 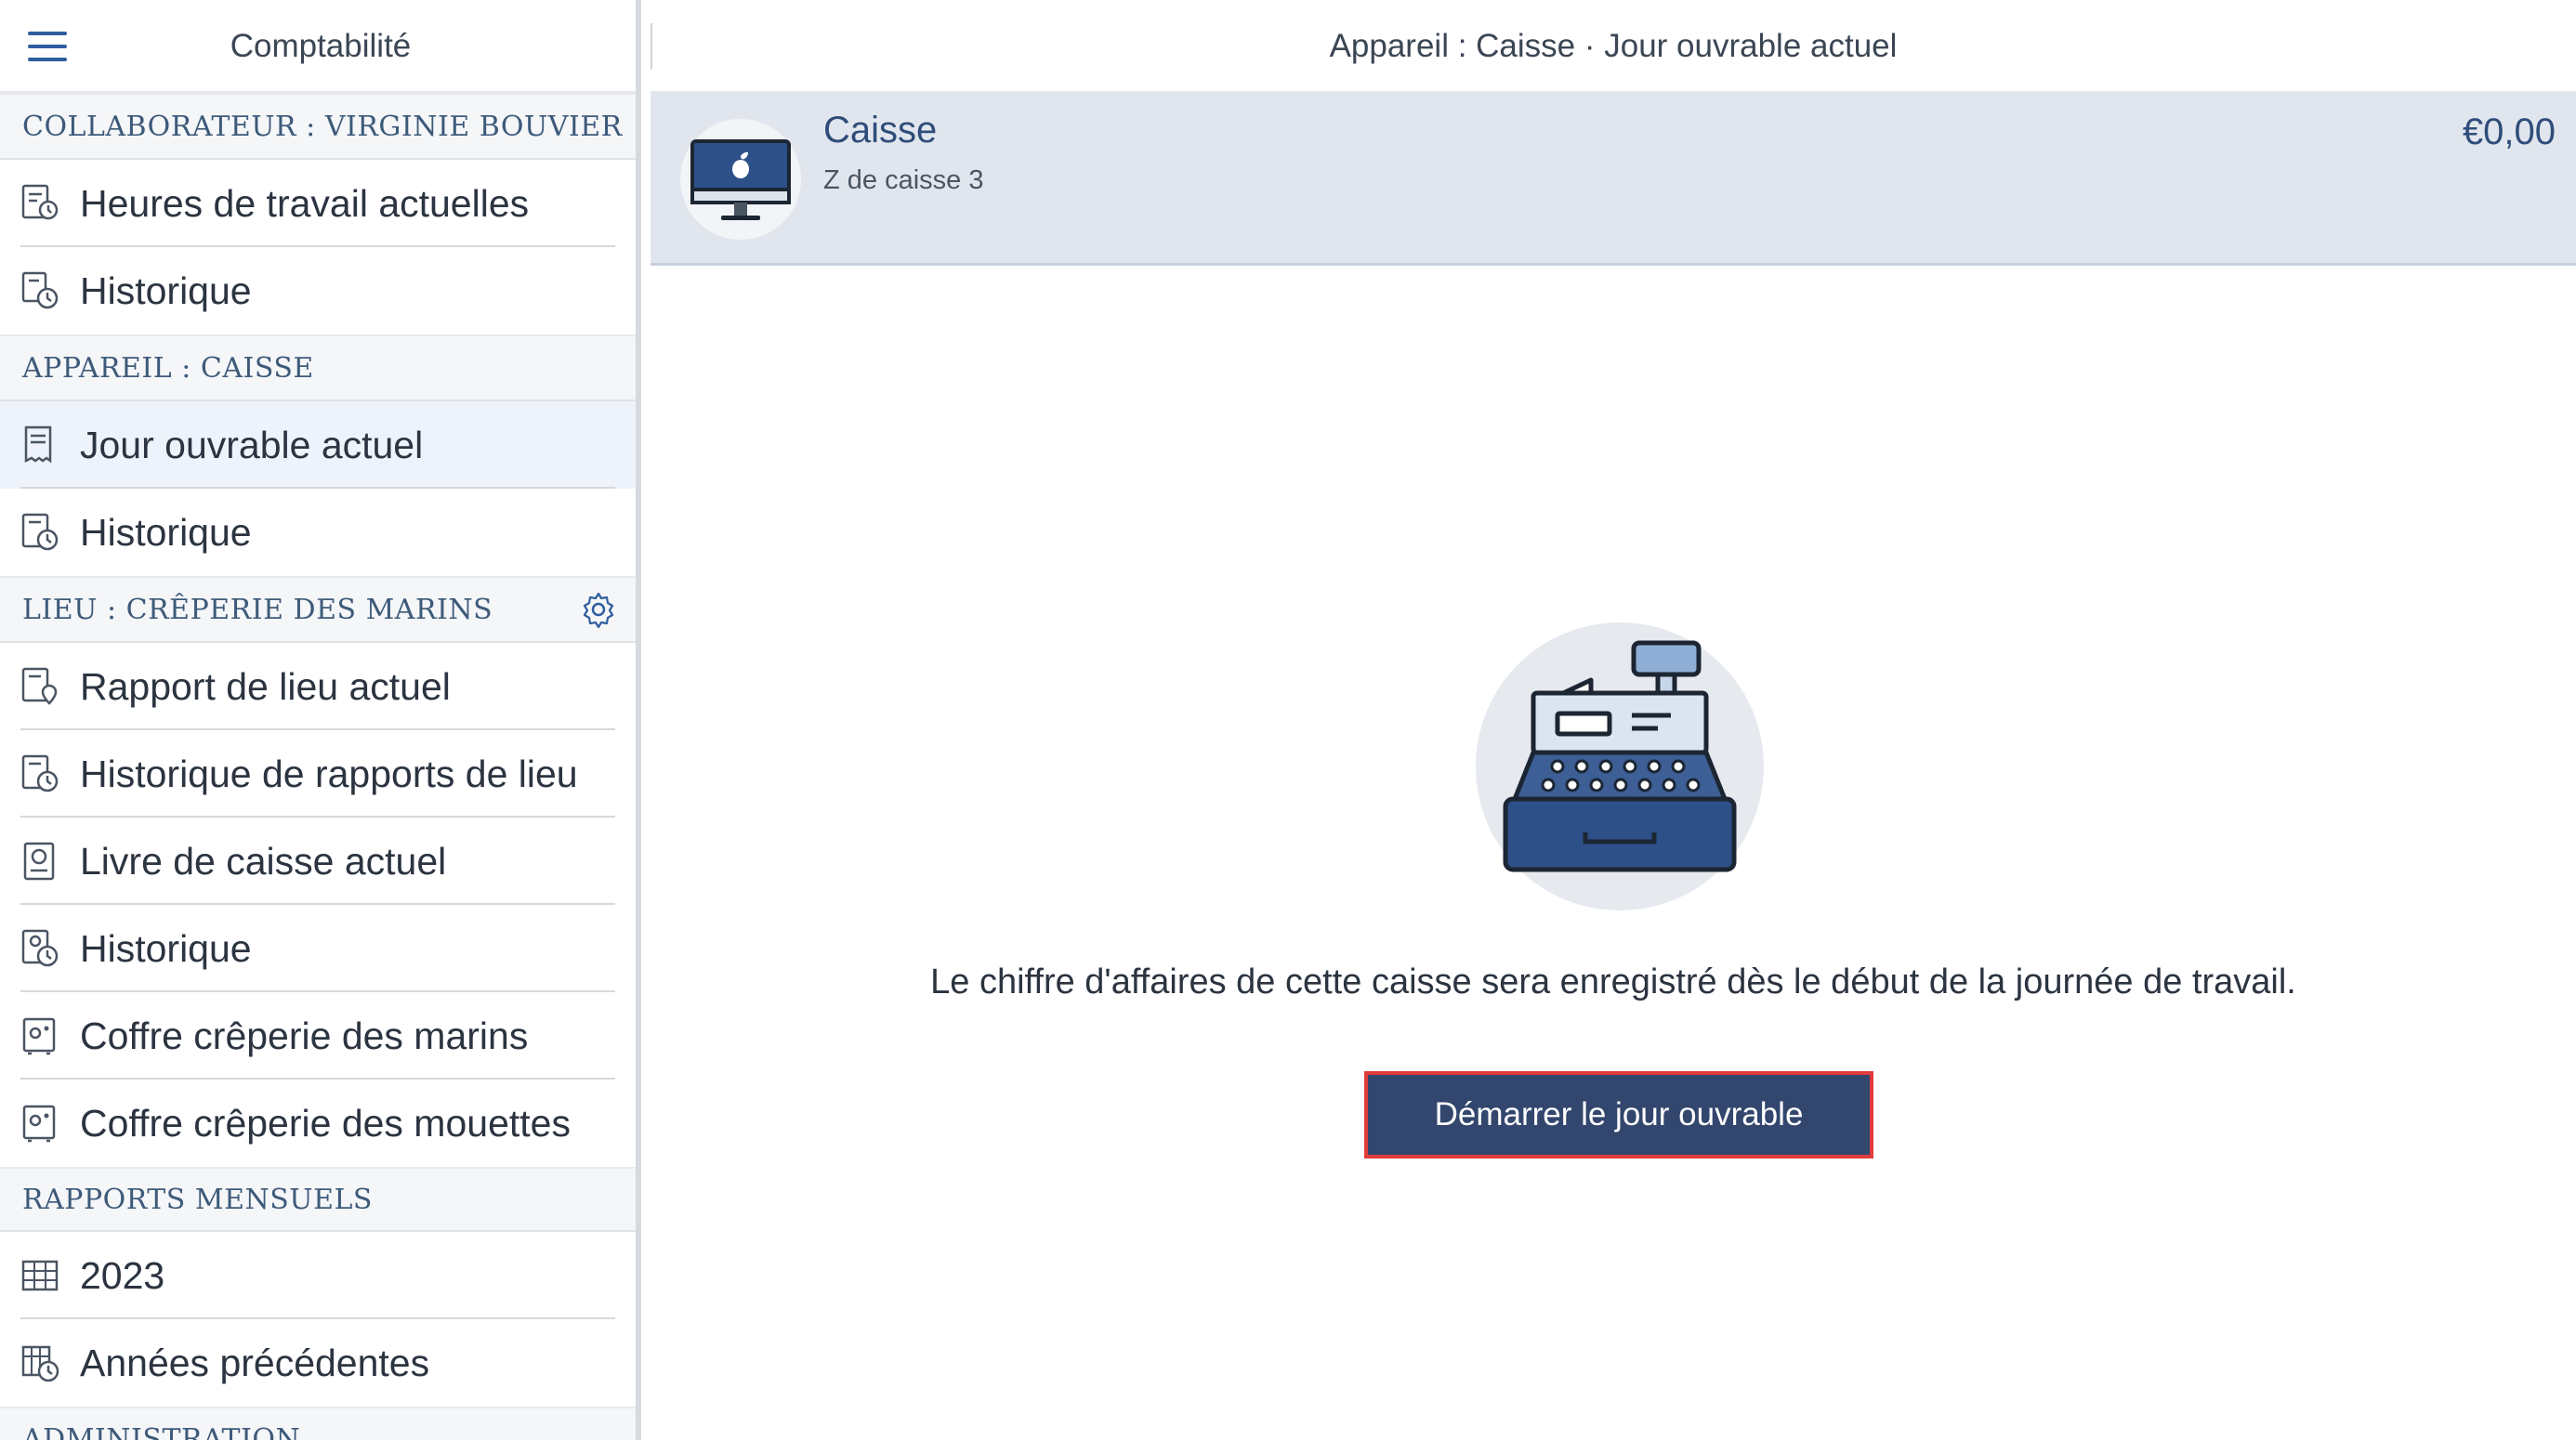 What do you see at coordinates (40, 1275) in the screenshot?
I see `calendar-grid-icon` at bounding box center [40, 1275].